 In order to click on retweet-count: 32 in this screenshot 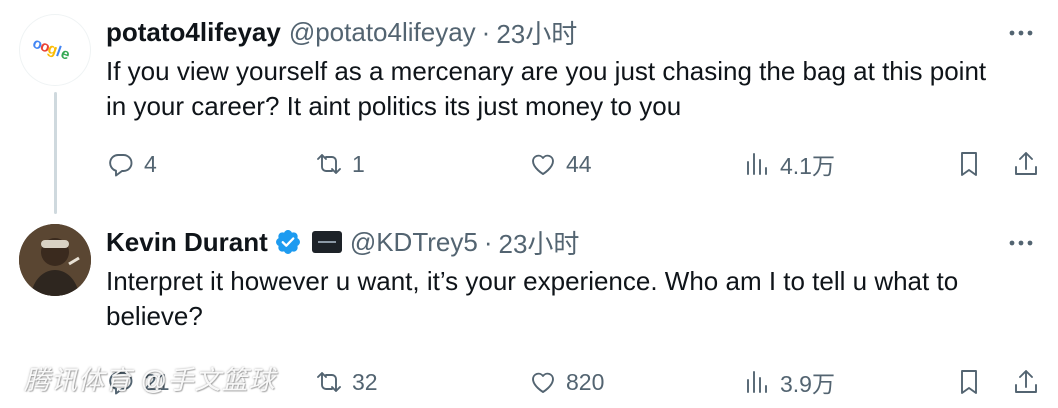, I will do `click(365, 381)`.